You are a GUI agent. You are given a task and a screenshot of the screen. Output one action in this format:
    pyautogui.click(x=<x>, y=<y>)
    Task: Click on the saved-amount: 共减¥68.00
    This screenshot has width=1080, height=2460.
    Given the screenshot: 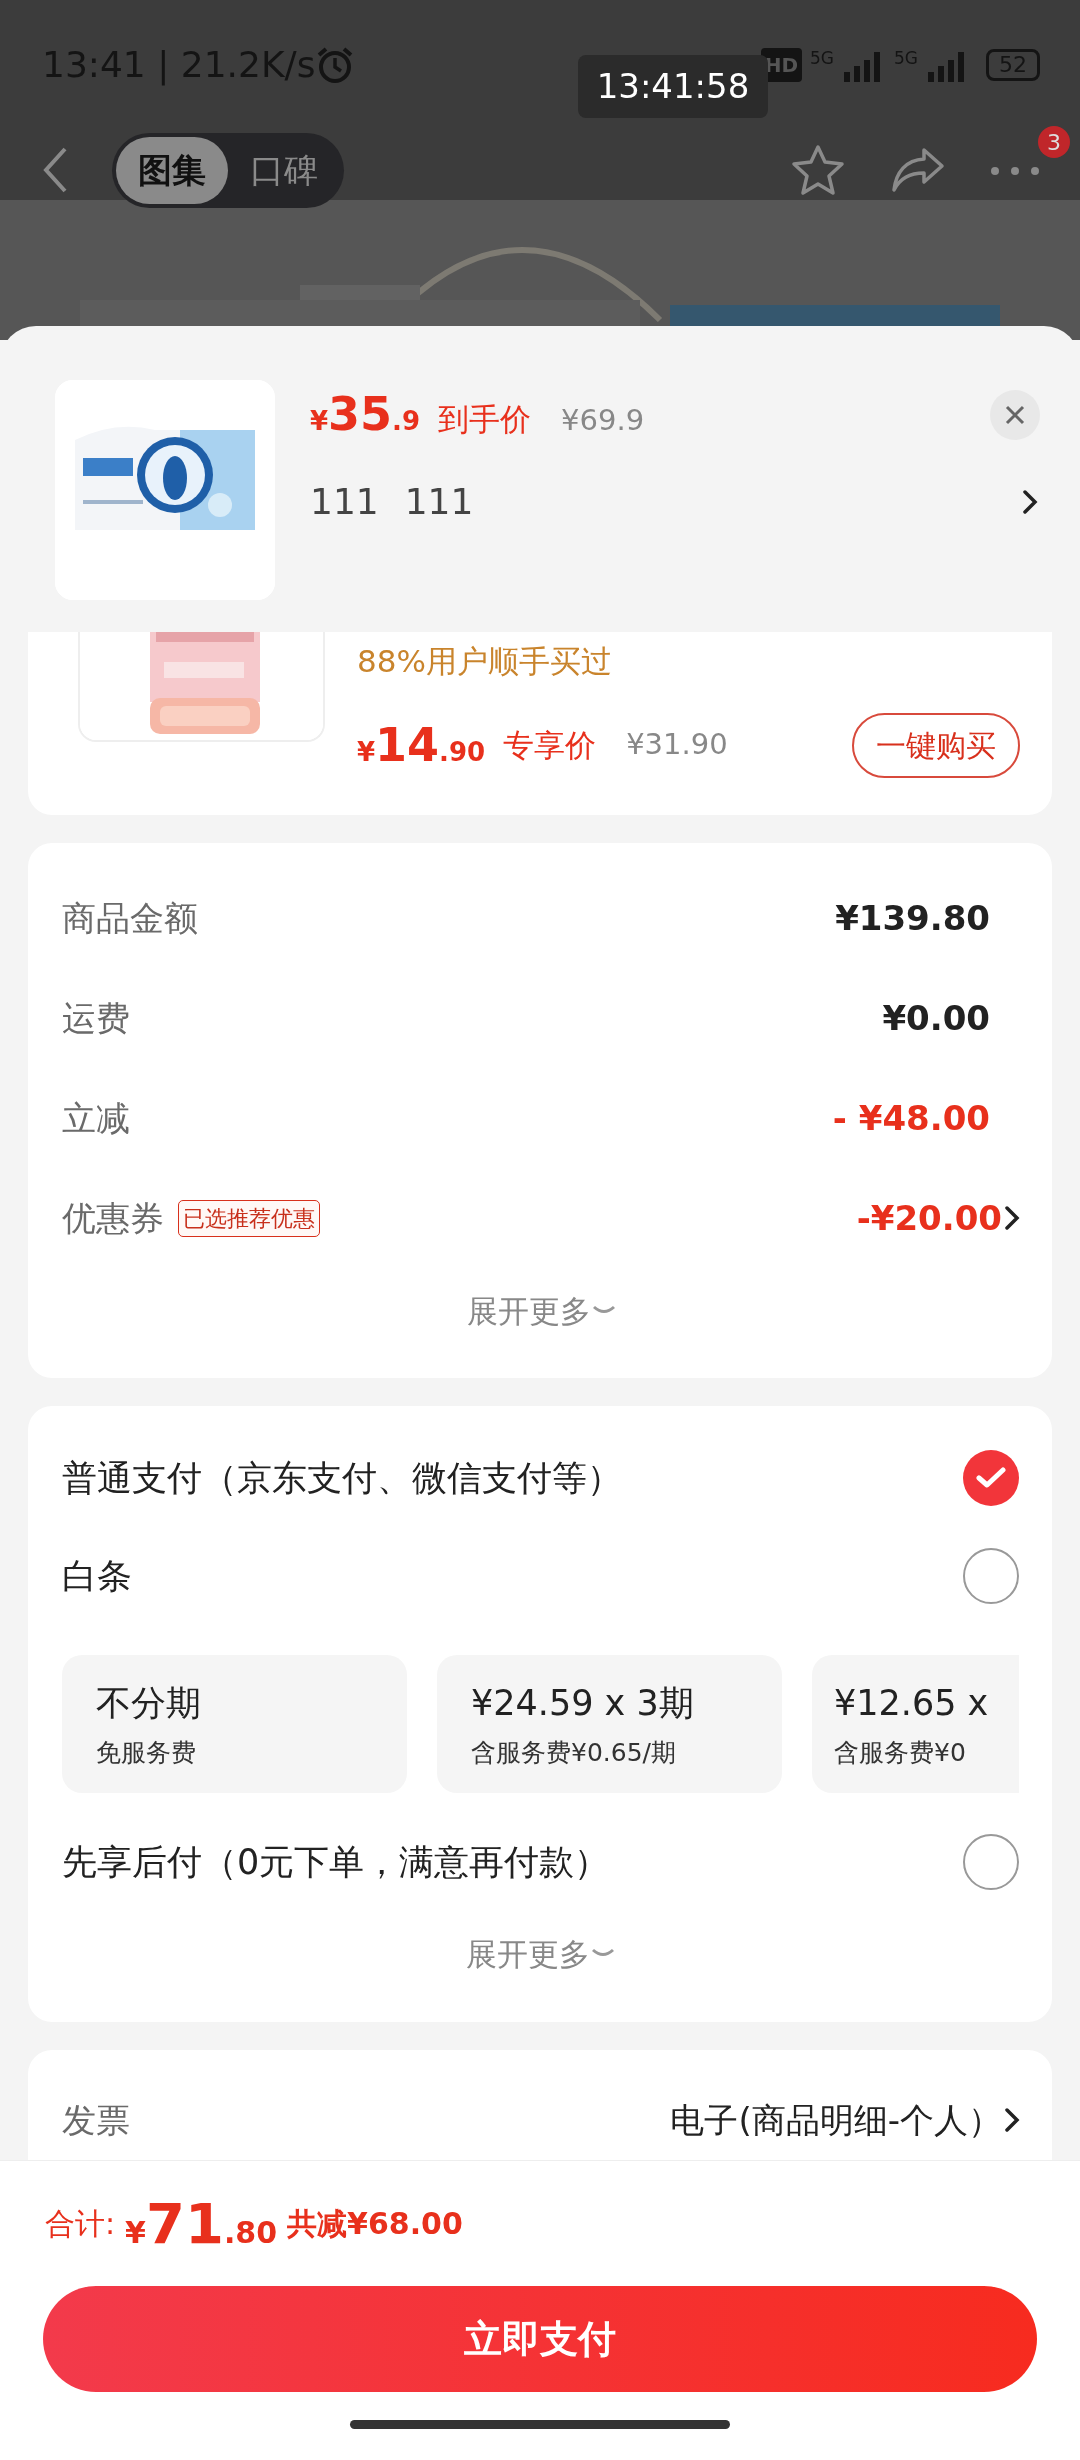 What is the action you would take?
    pyautogui.click(x=375, y=2224)
    